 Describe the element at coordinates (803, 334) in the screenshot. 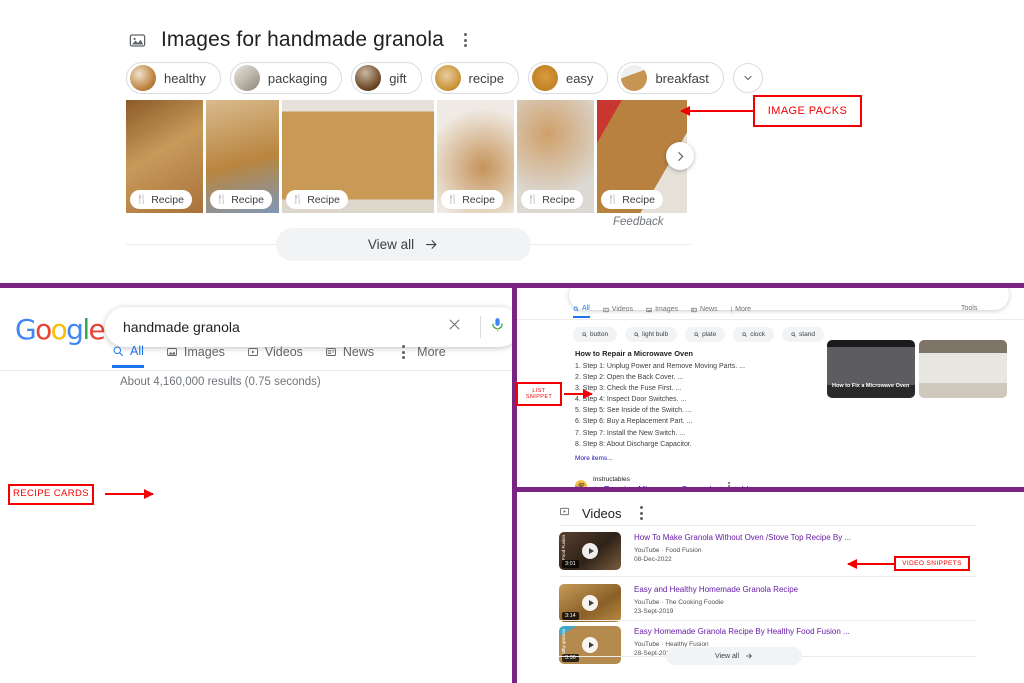

I see `related-chip-stand: stand` at that location.